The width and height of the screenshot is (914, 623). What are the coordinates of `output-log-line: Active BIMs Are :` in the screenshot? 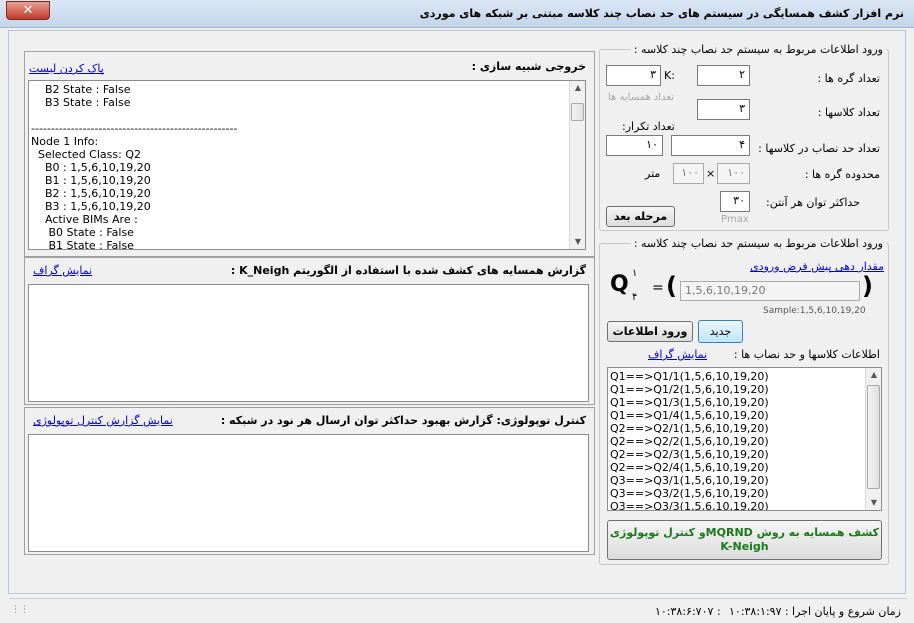 It's located at (84, 219).